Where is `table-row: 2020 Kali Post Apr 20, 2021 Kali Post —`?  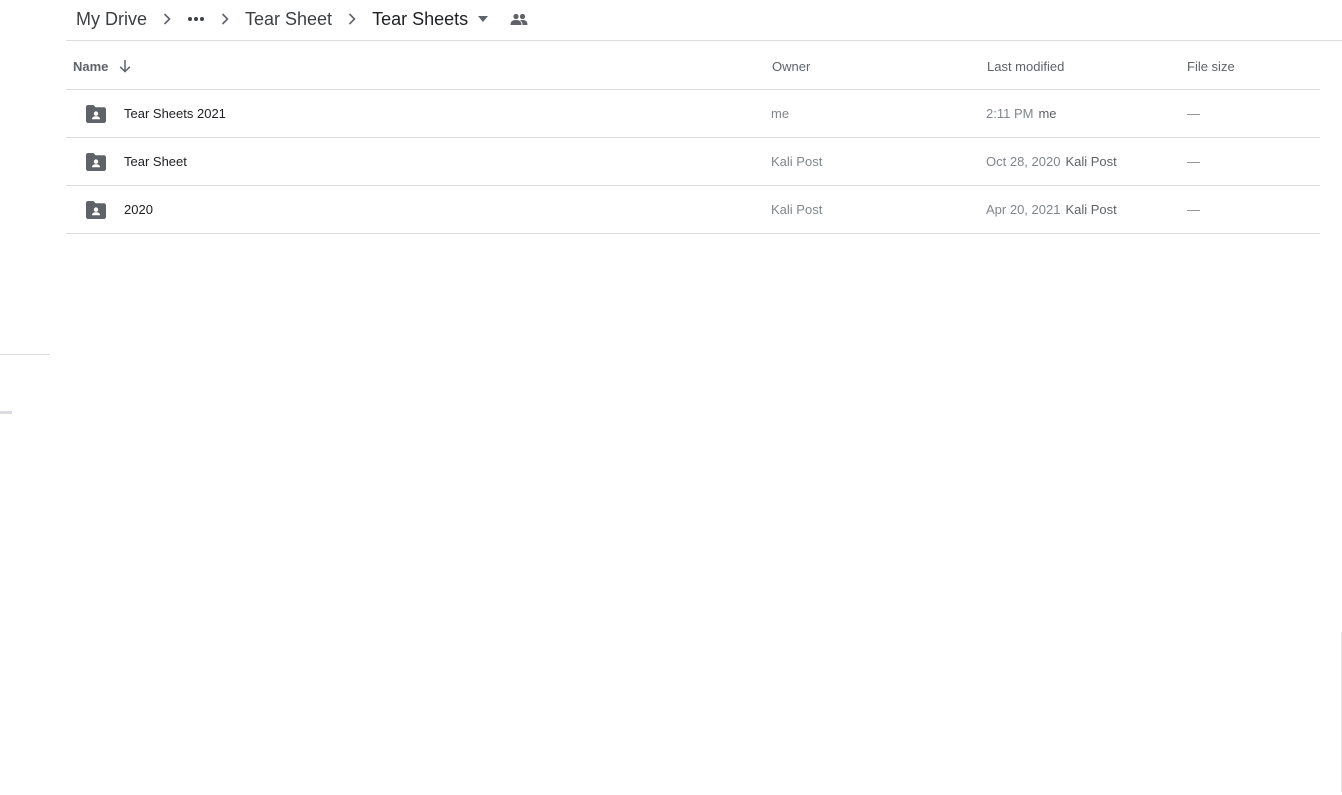
table-row: 2020 Kali Post Apr 20, 2021 Kali Post — is located at coordinates (693, 210).